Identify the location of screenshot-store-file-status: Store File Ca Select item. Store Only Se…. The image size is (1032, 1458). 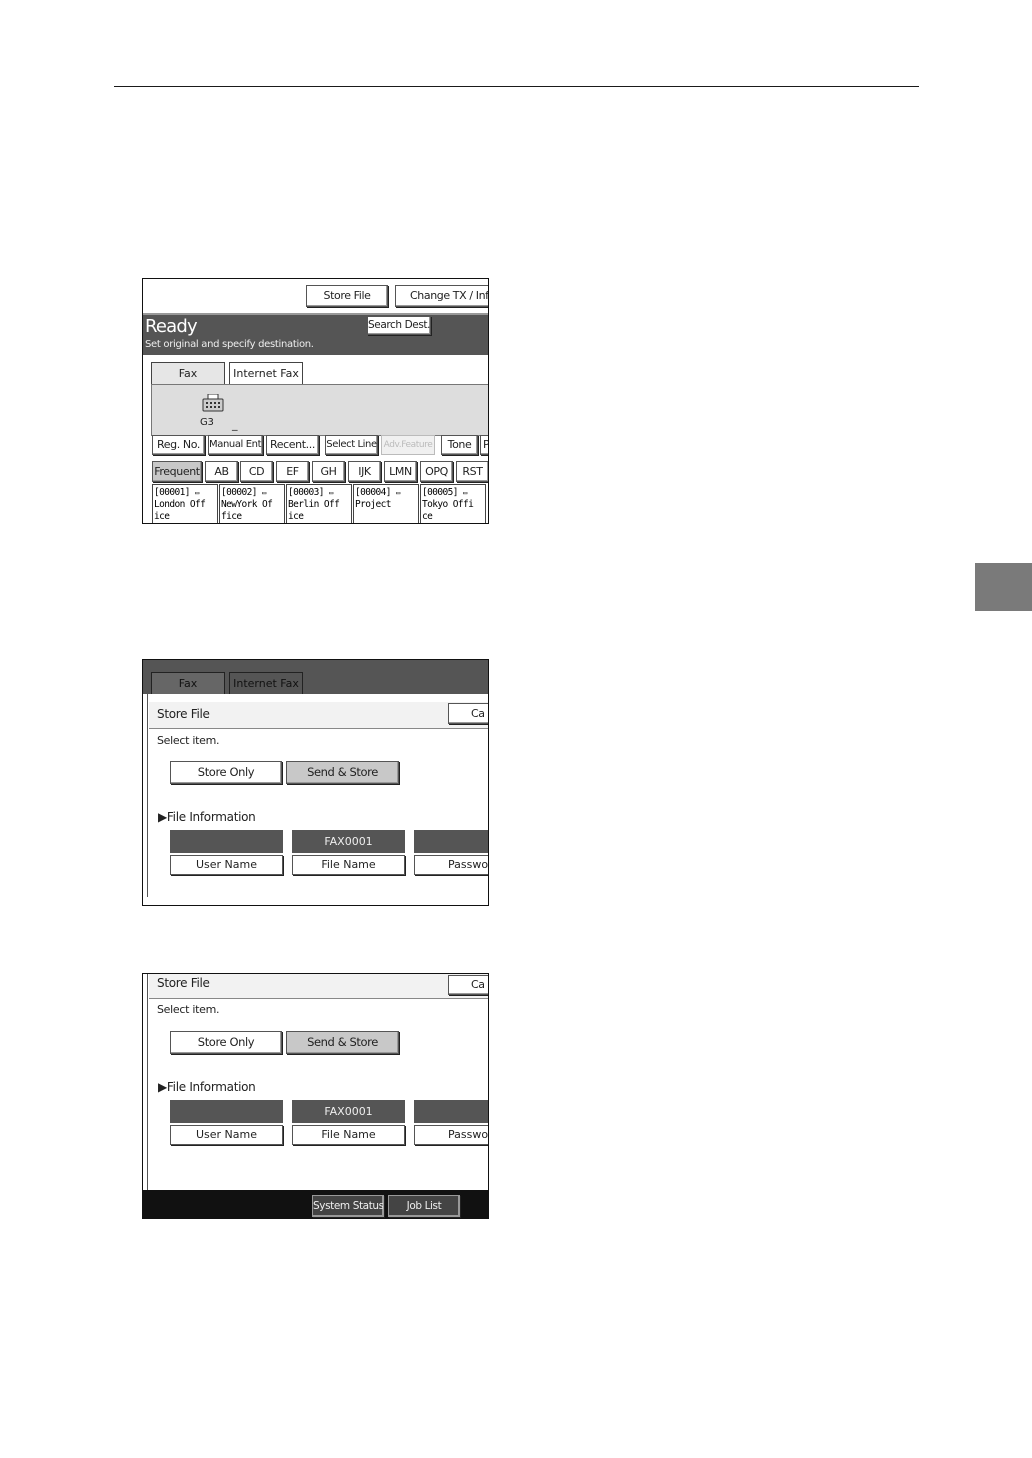
(315, 1096).